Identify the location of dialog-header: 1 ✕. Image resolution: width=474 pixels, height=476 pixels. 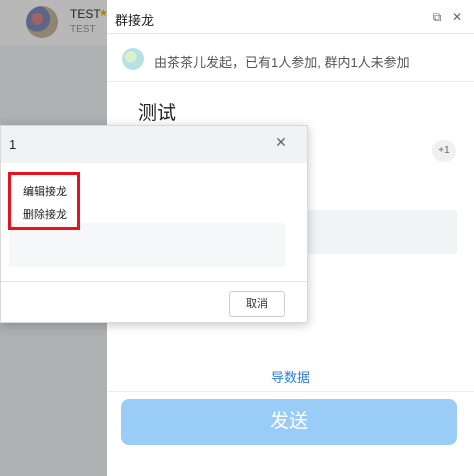
(154, 144).